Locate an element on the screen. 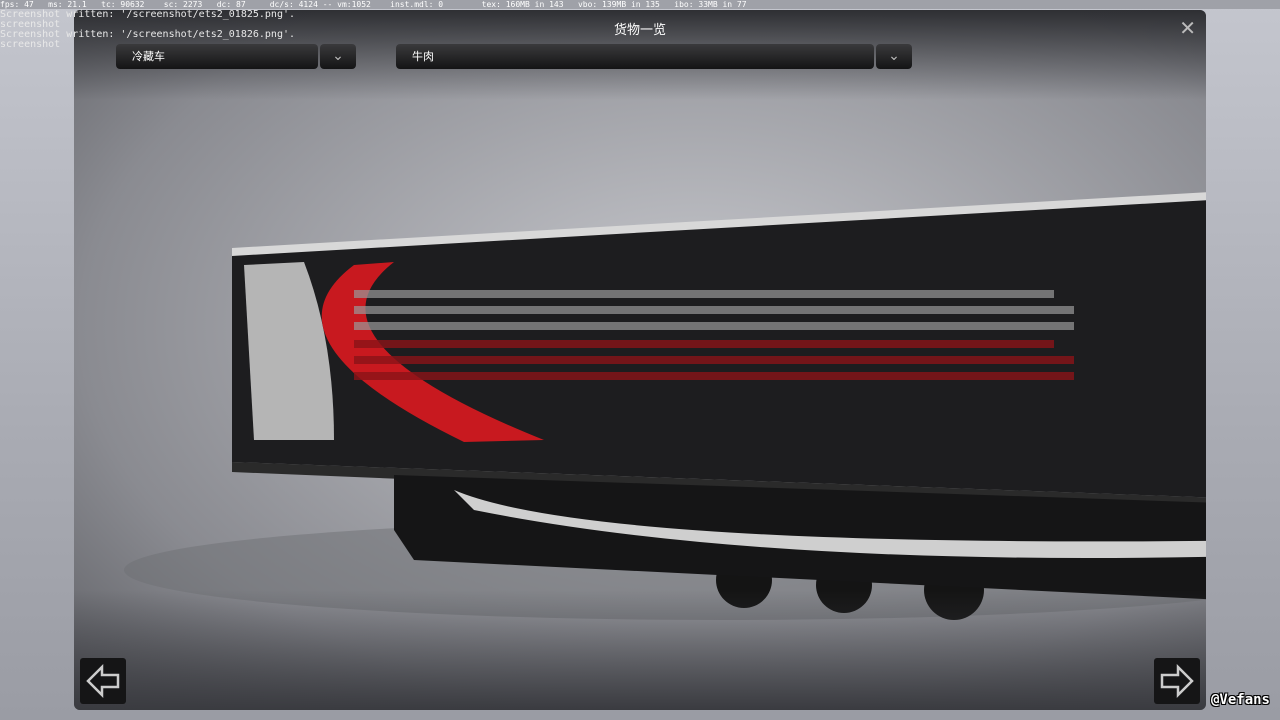 The height and width of the screenshot is (720, 1280). log-line: screenshot is located at coordinates (30, 44).